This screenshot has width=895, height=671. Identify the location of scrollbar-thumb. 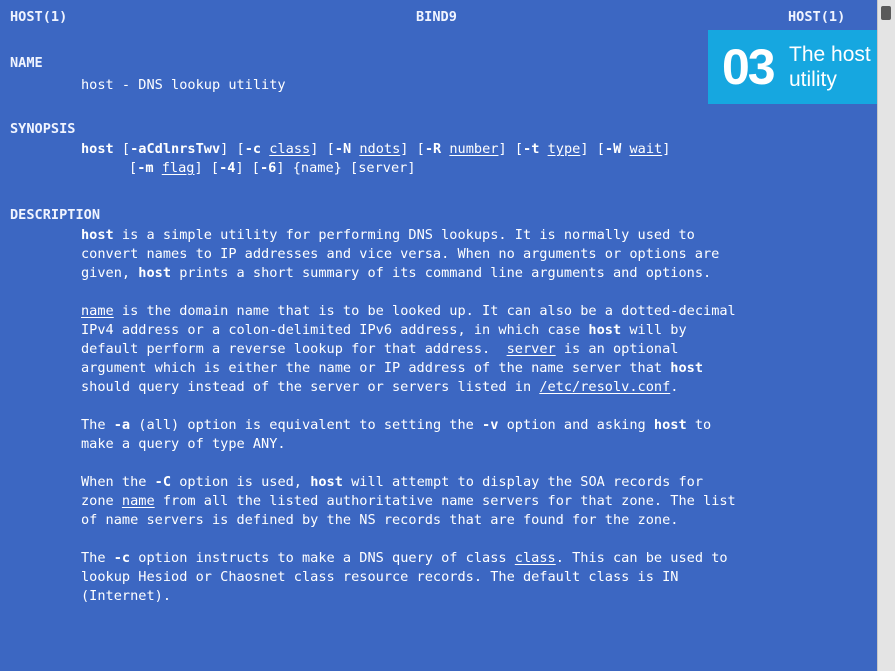
(886, 13).